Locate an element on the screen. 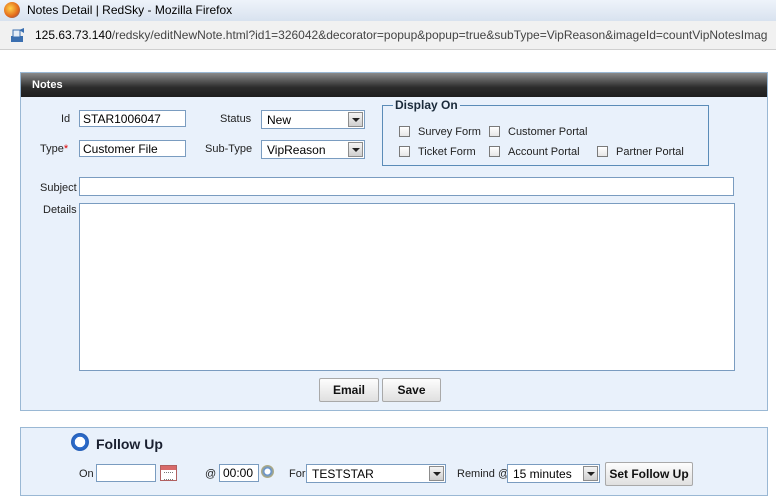 The height and width of the screenshot is (497, 776). id-label: Id is located at coordinates (66, 119).